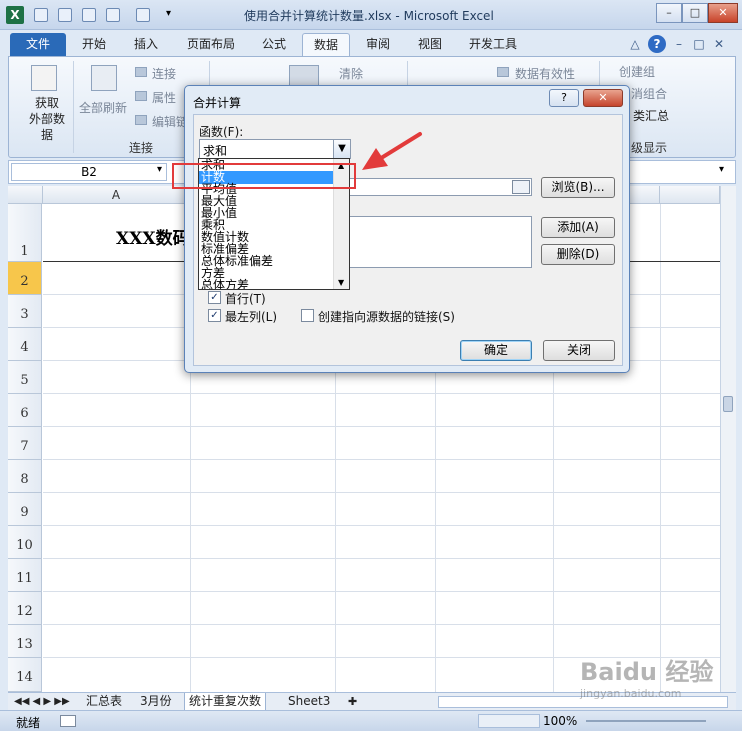 This screenshot has width=742, height=731. I want to click on ribbon-restore-icon: □, so click(699, 44).